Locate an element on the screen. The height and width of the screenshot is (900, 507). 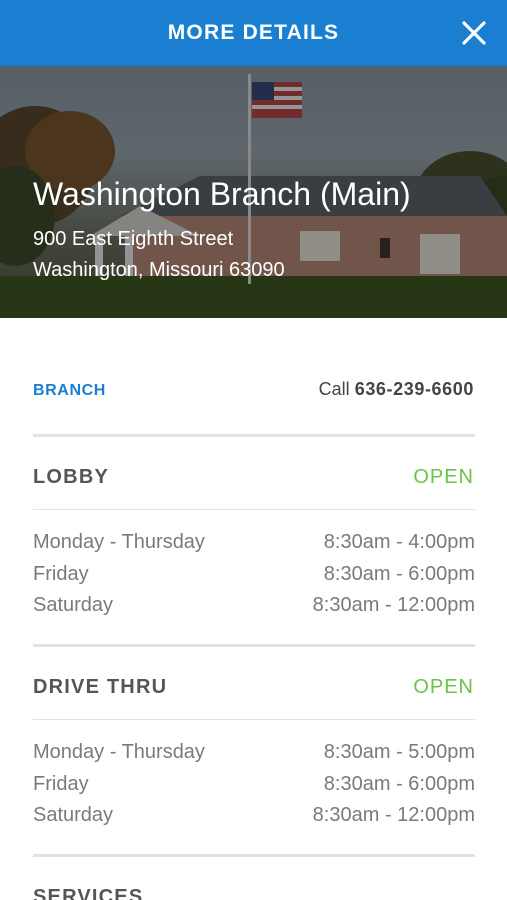
address-line-2: Washington, Missouri 63090 is located at coordinates (159, 270).